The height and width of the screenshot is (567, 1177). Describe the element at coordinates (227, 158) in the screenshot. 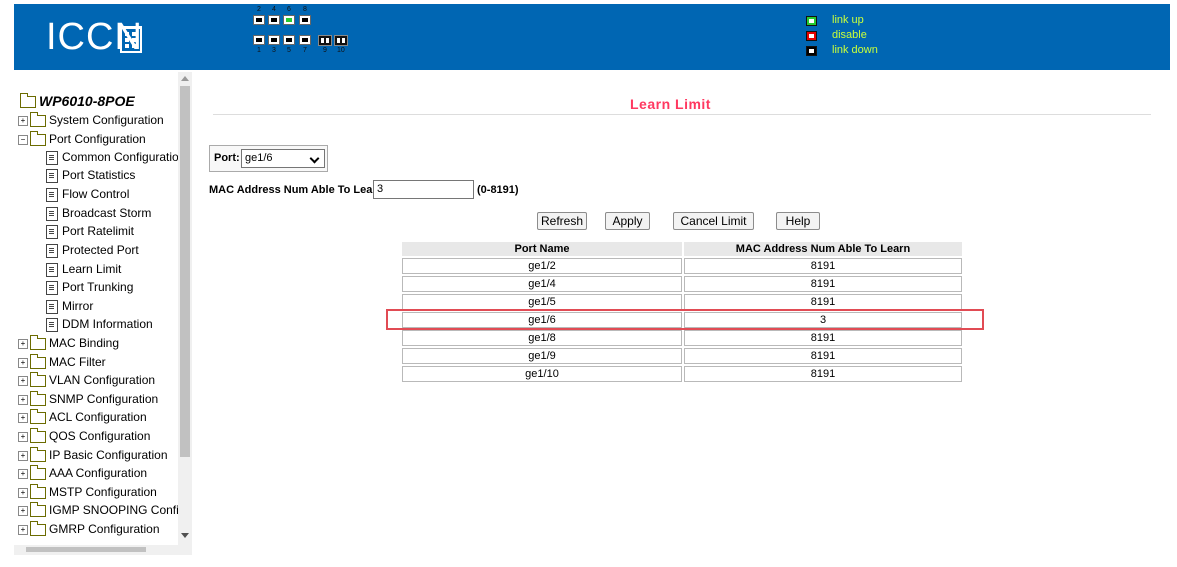

I see `port-label: Port:` at that location.